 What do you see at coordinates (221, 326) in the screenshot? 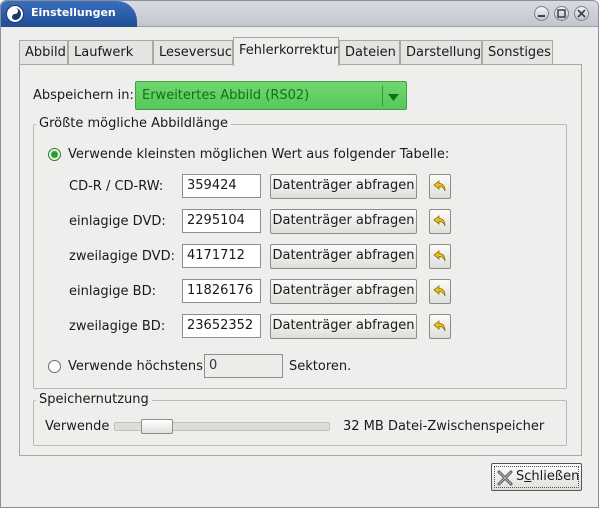
I see `bd-dl-size-input: 23652352` at bounding box center [221, 326].